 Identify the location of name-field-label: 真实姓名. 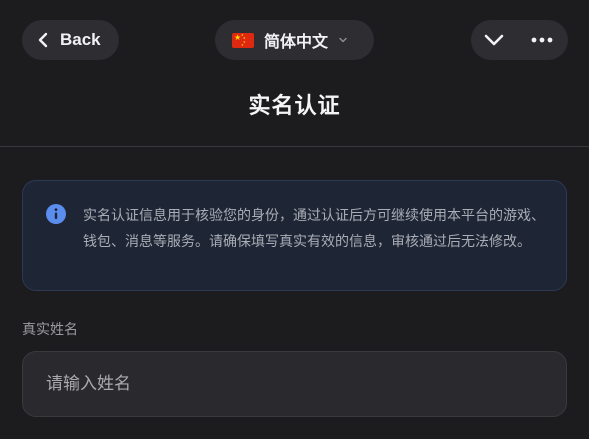
(50, 330).